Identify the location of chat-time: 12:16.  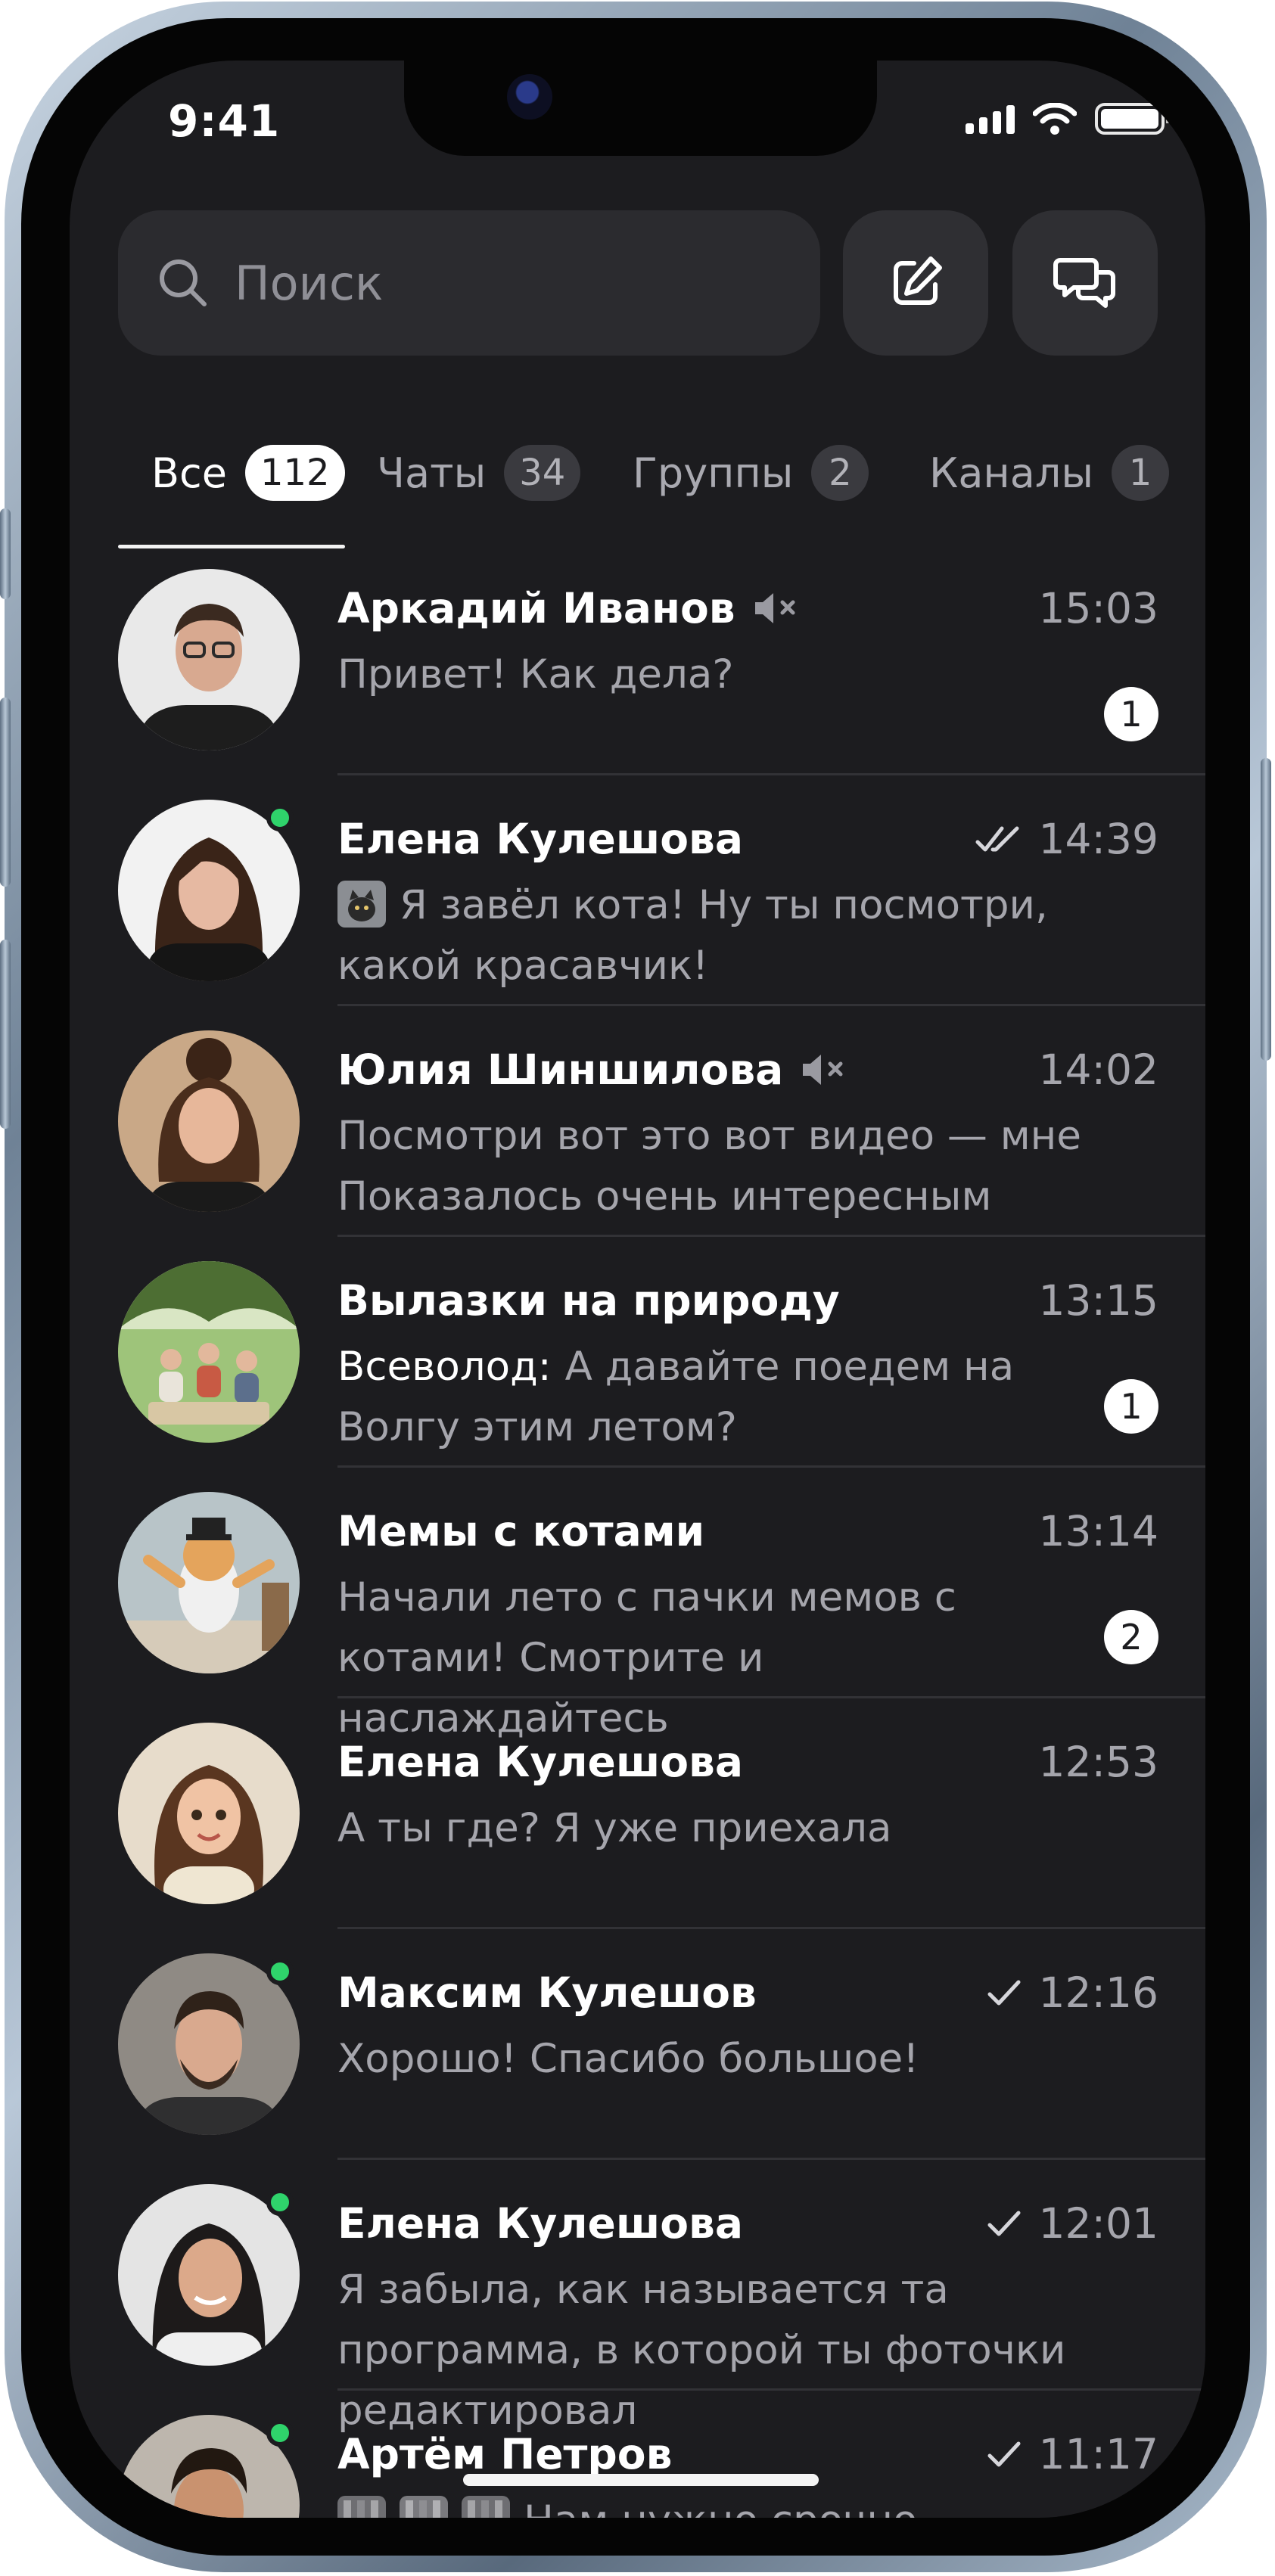
(1072, 1993).